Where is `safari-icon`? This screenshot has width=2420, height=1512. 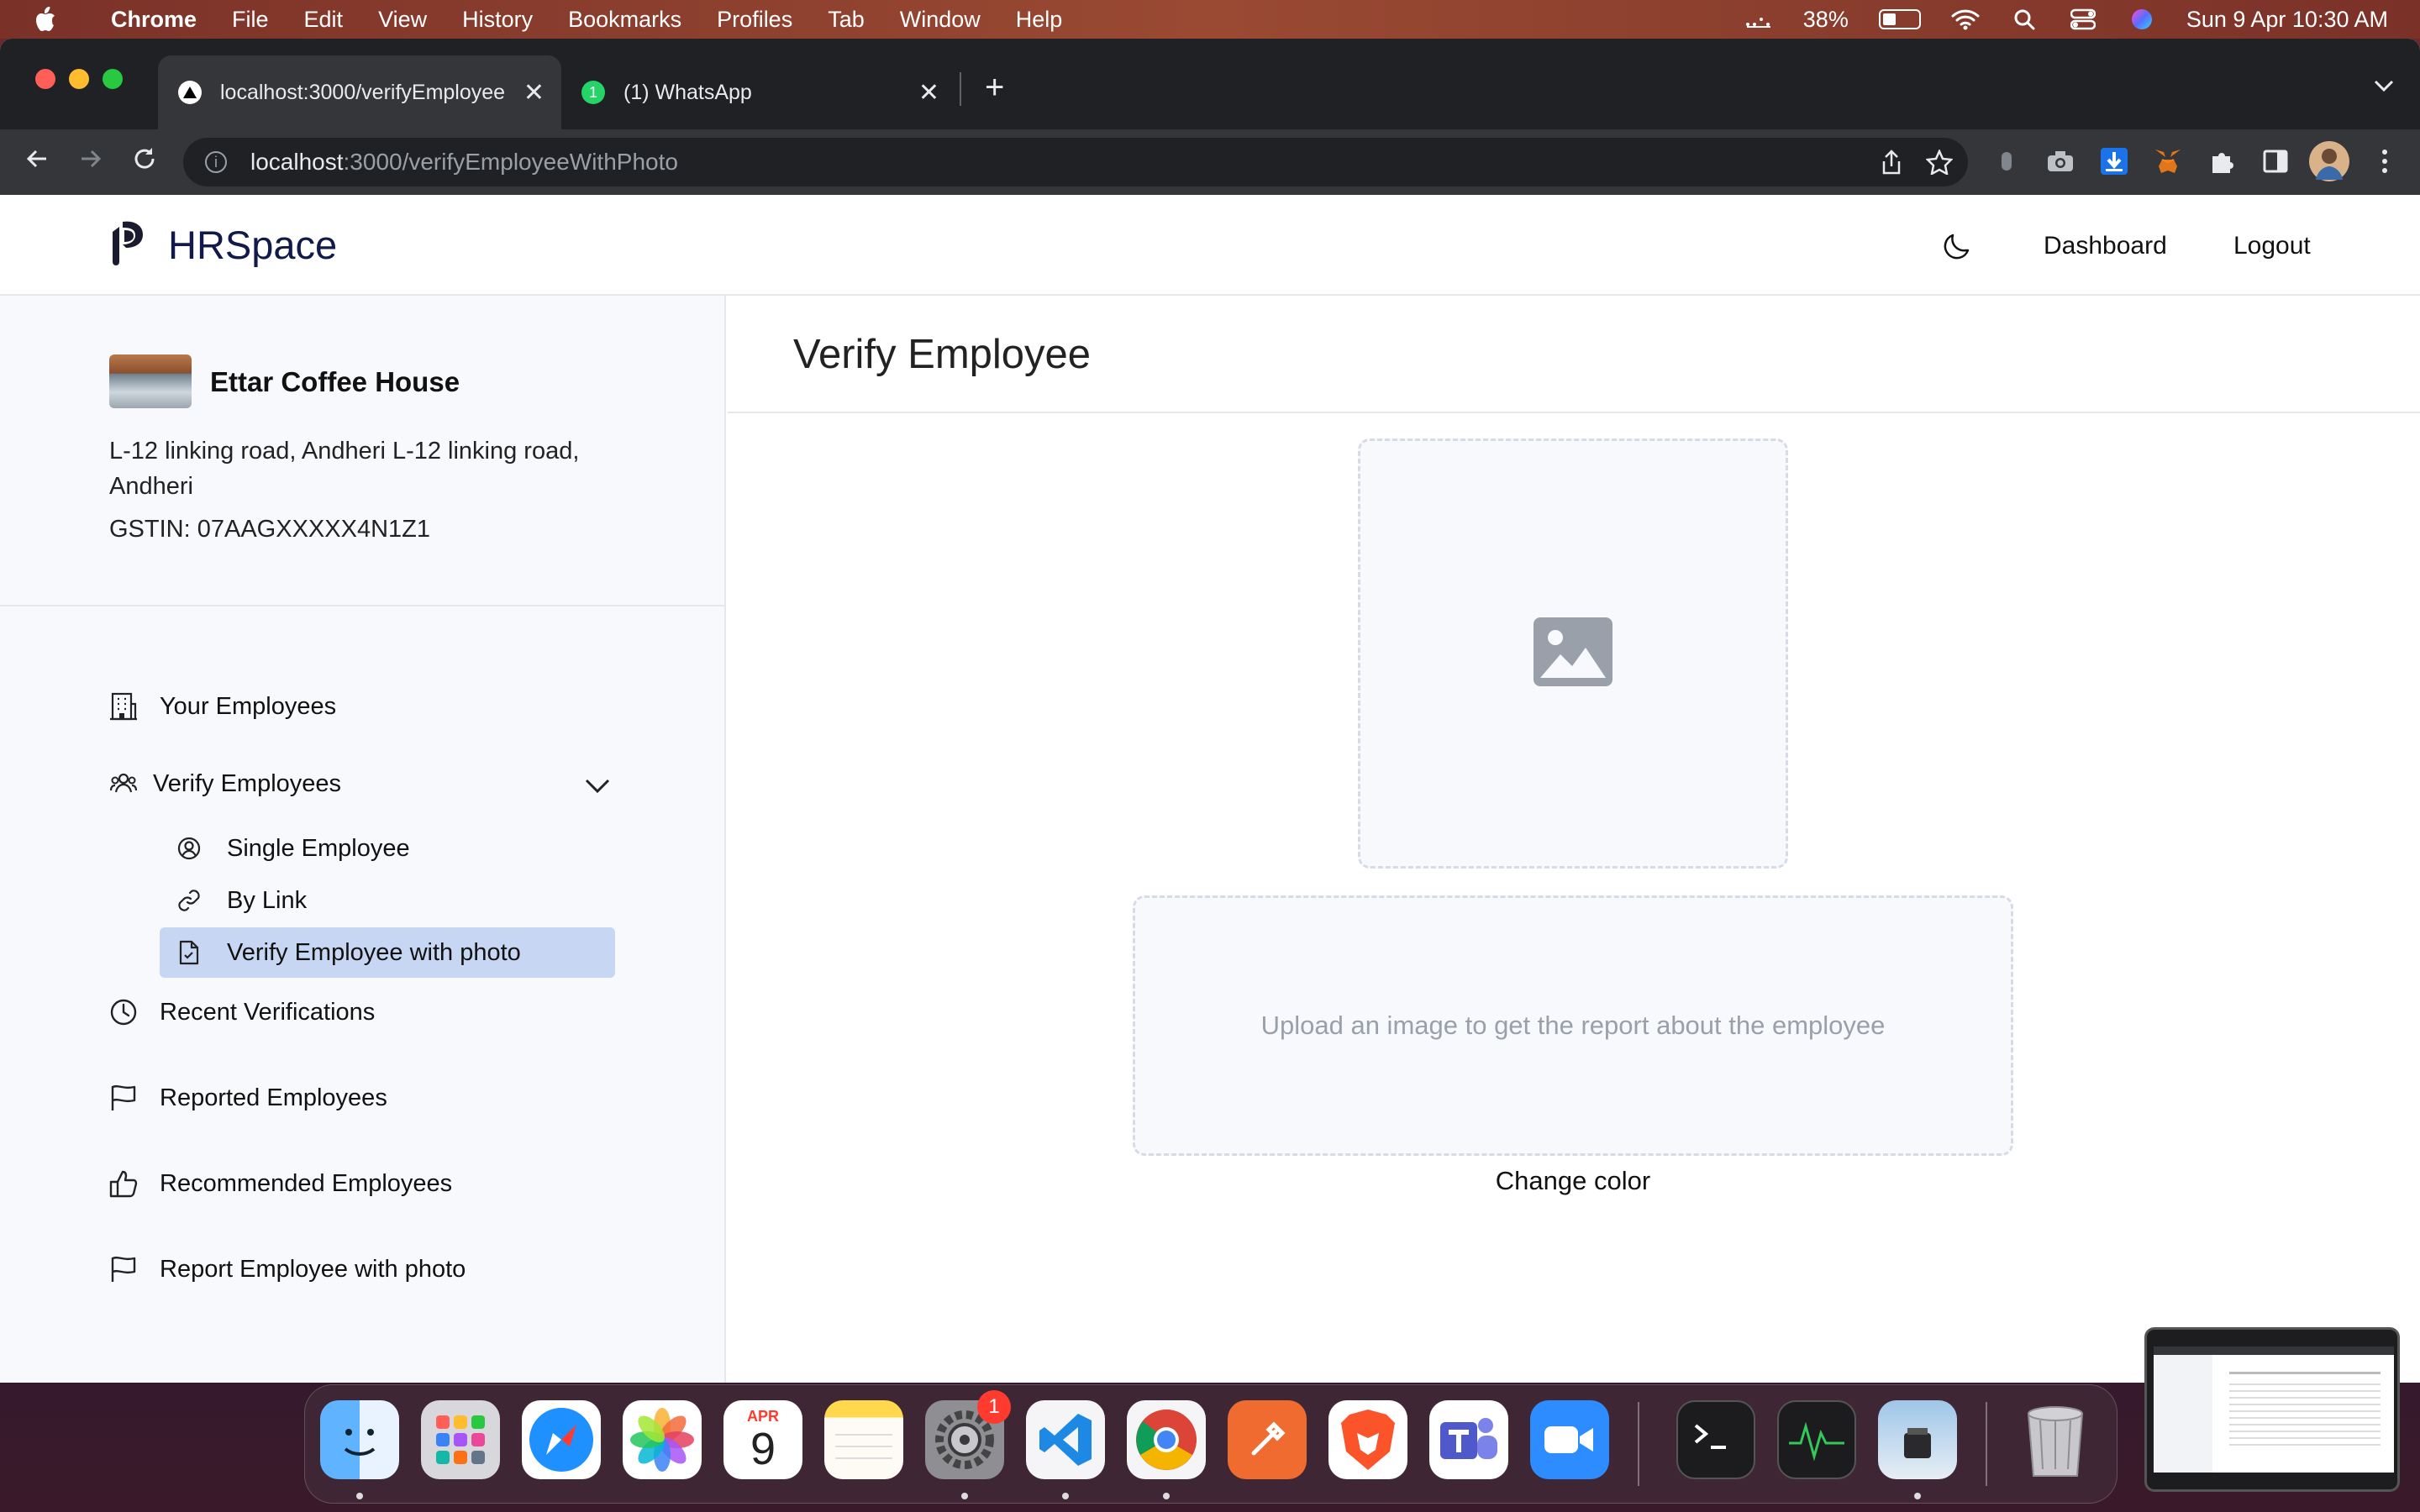
safari-icon is located at coordinates (561, 1439).